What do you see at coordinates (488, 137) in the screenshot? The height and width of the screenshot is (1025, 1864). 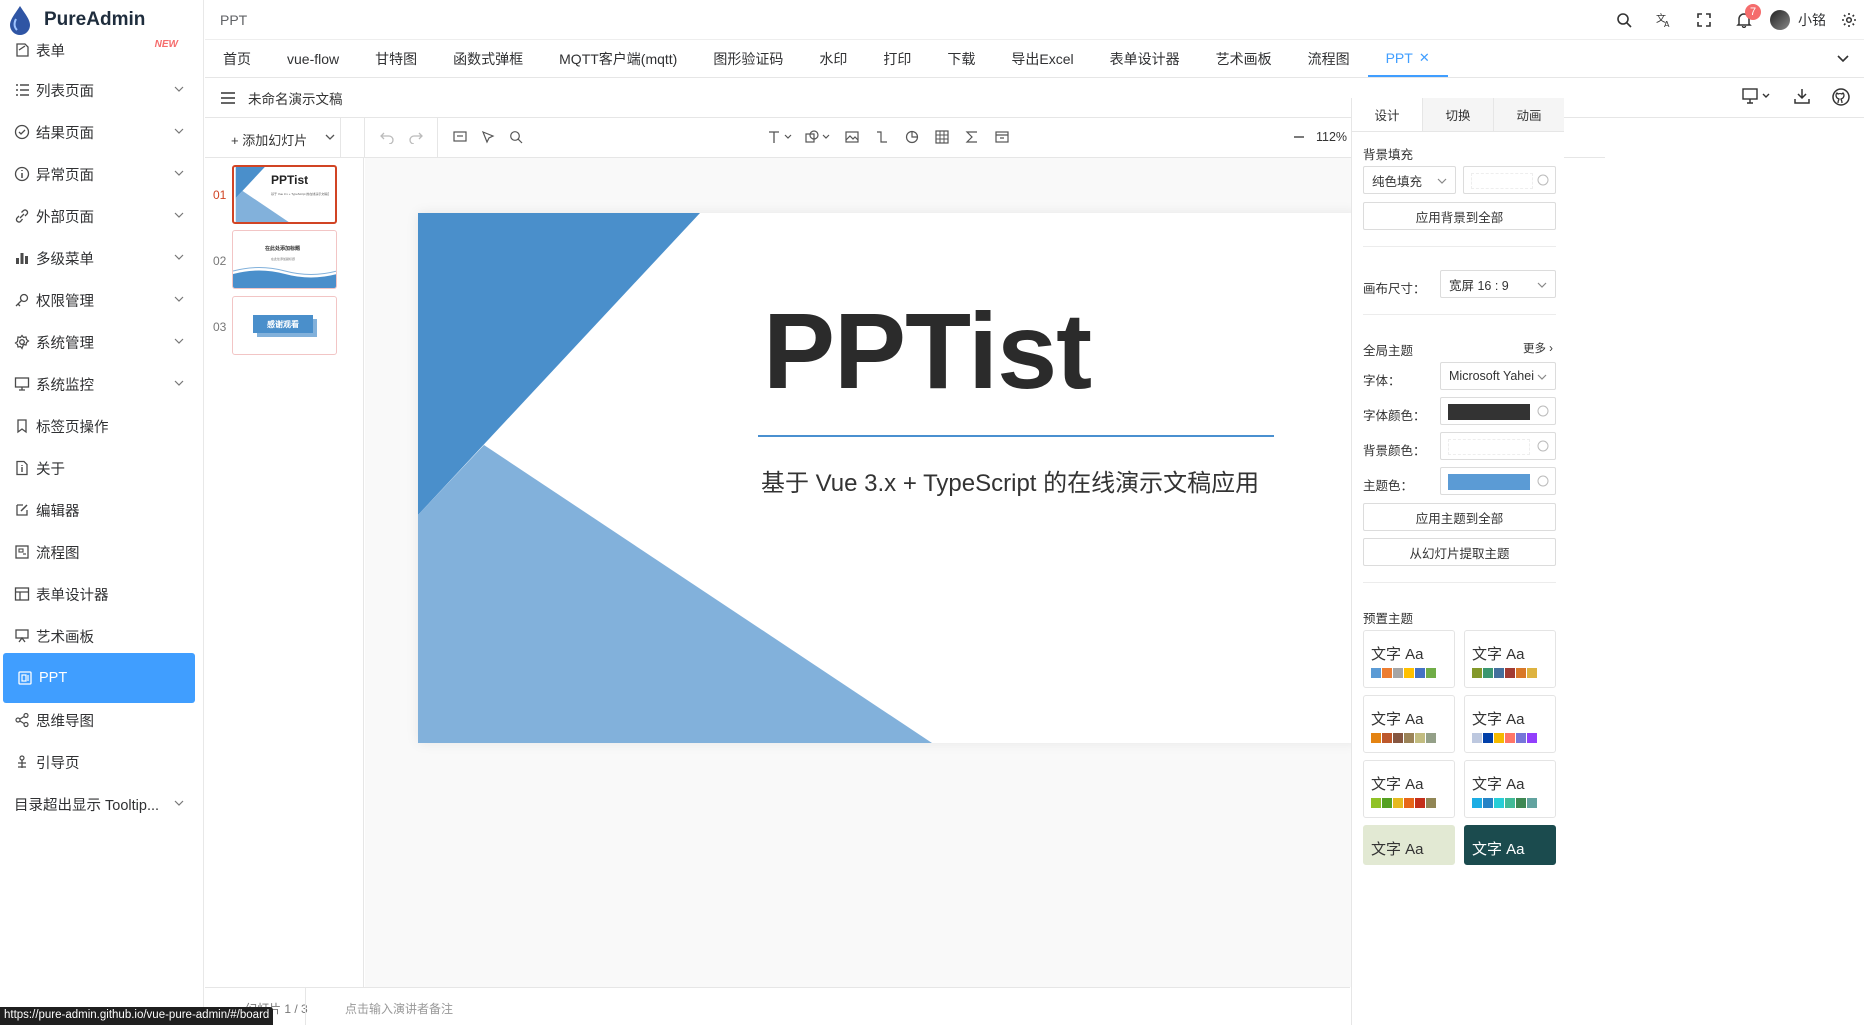 I see `select-pointer-icon` at bounding box center [488, 137].